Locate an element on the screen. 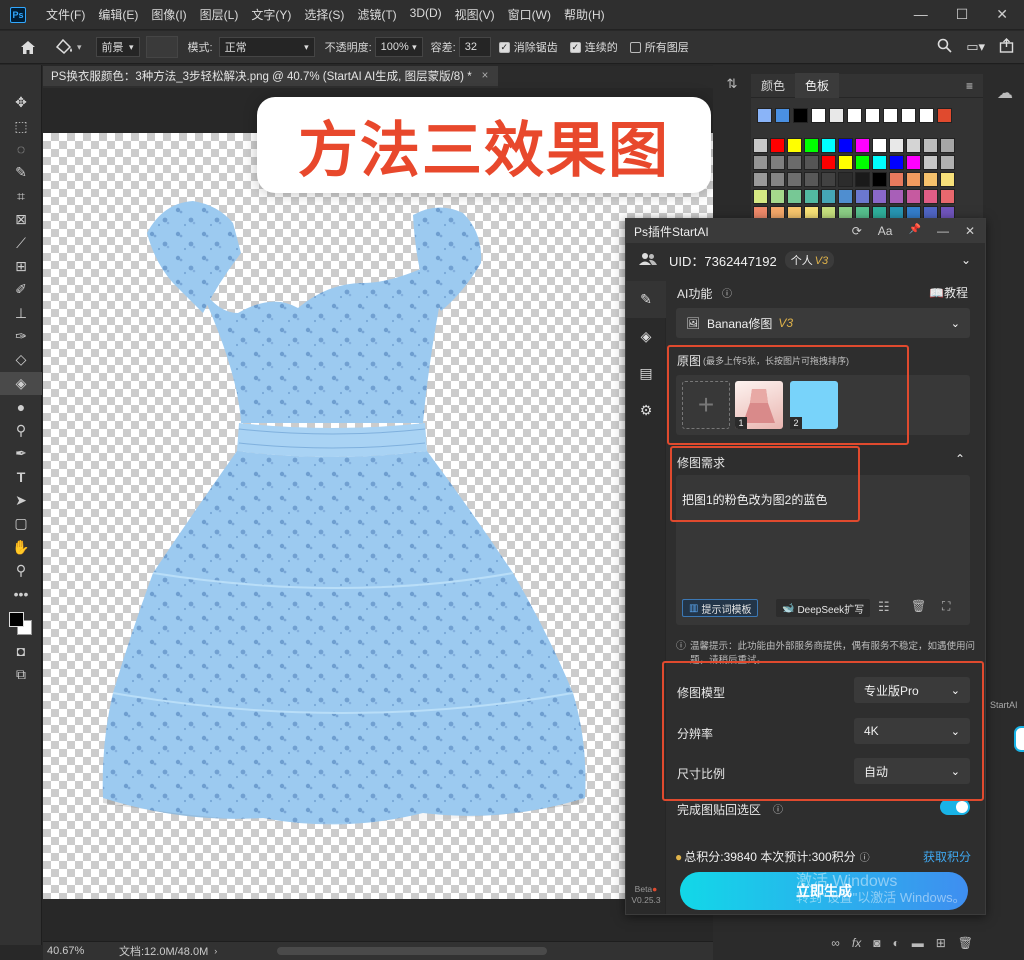 The width and height of the screenshot is (1024, 960). type-tool-icon: T is located at coordinates (21, 476).